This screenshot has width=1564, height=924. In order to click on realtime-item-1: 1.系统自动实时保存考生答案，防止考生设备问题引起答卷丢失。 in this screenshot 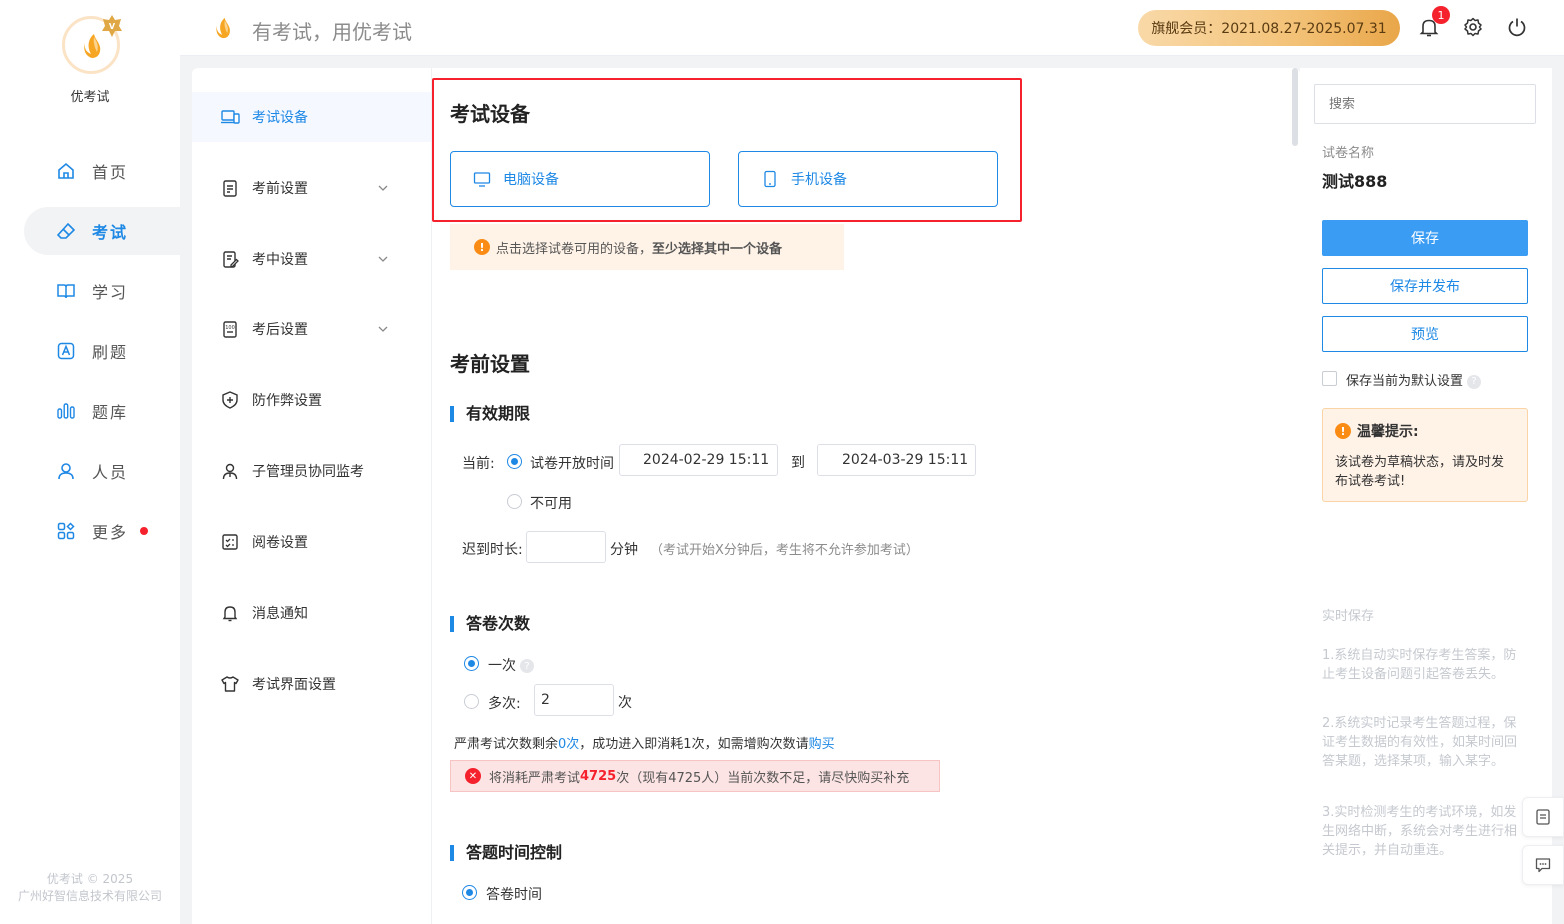, I will do `click(1419, 665)`.